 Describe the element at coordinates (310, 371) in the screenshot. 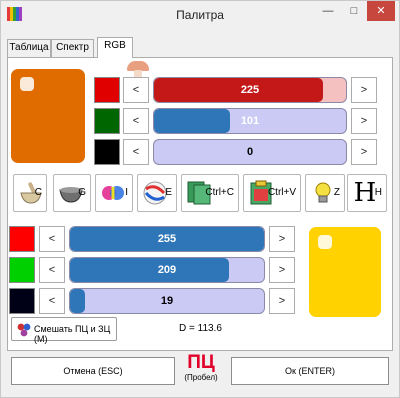

I see `ok-button: Ок (ENTER)` at that location.